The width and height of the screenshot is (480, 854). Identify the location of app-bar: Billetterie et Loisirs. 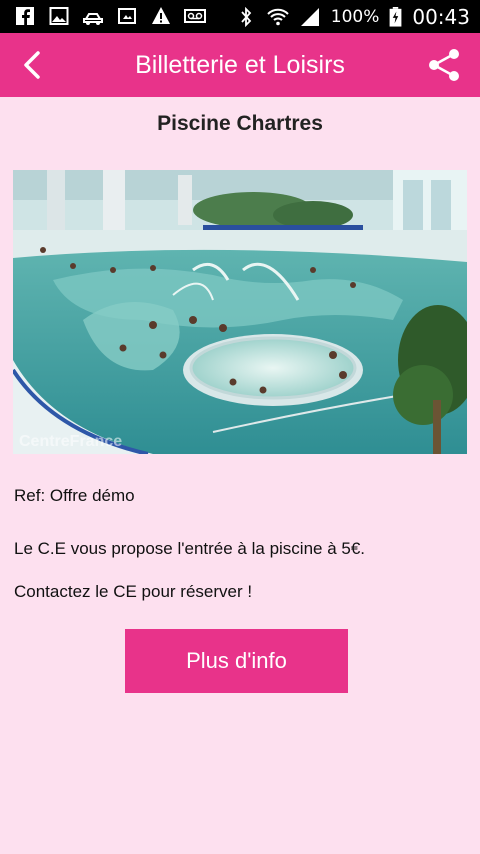
(240, 65).